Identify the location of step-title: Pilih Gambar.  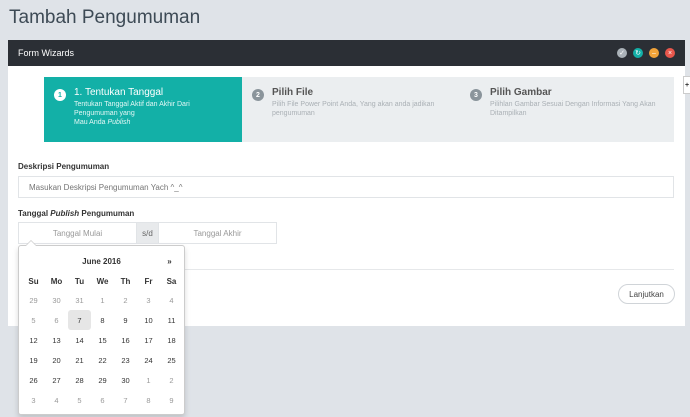
(521, 92).